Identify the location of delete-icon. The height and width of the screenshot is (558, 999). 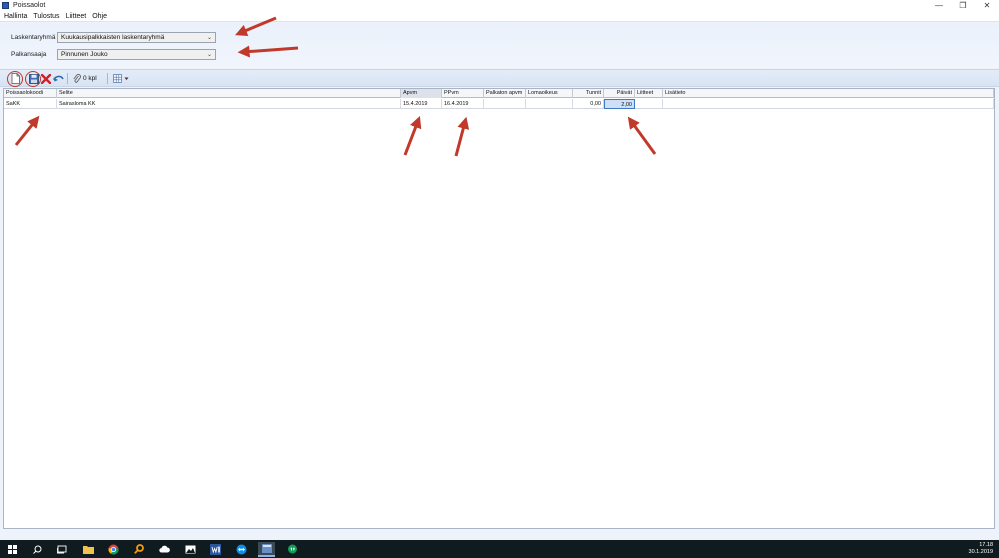
(45, 78).